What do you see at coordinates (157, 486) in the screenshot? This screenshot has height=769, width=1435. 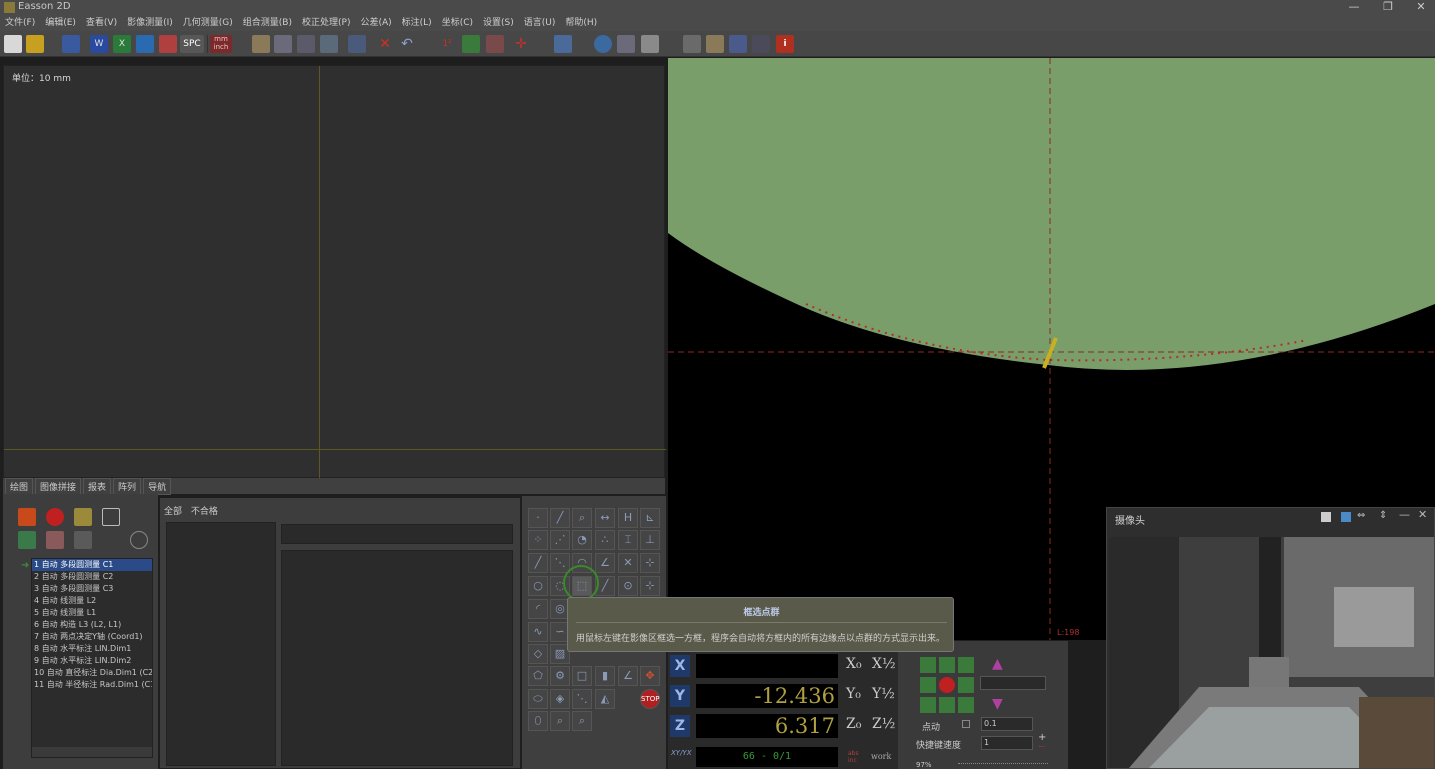 I see `tab-navigation: 导航` at bounding box center [157, 486].